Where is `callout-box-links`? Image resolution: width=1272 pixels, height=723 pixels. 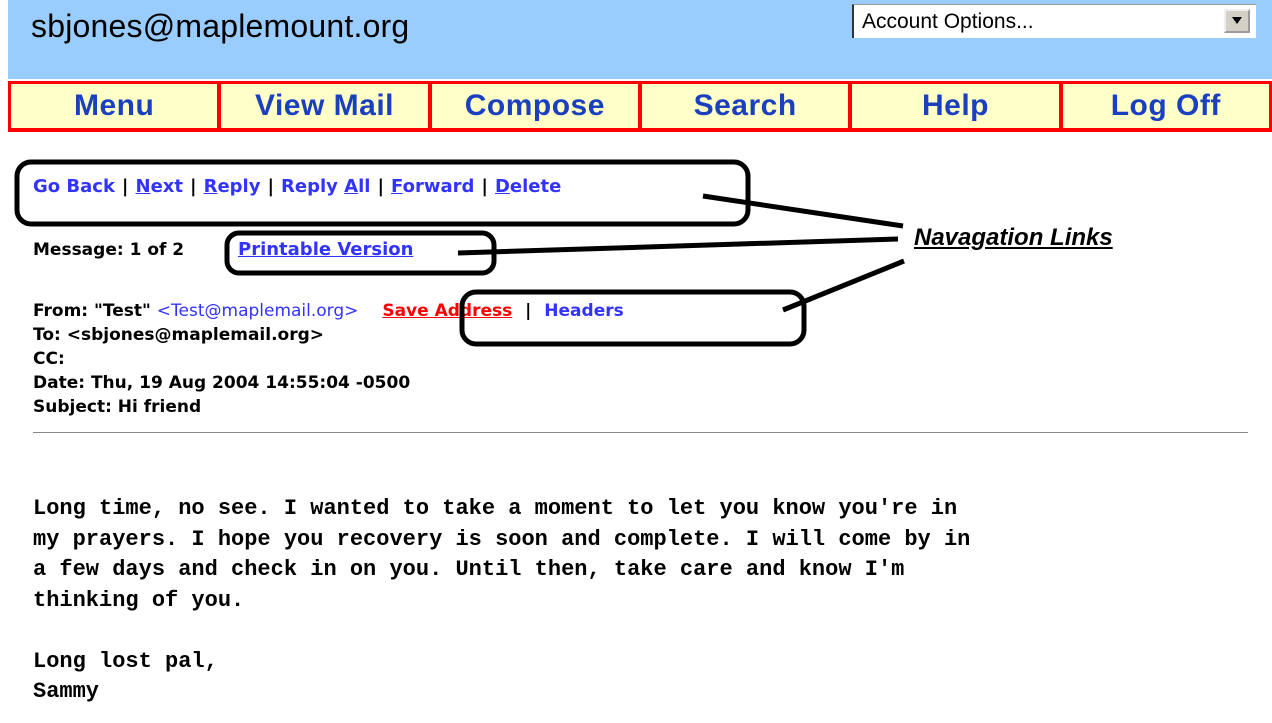 callout-box-links is located at coordinates (382, 193).